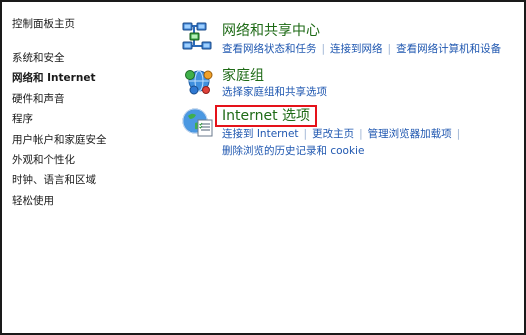 The width and height of the screenshot is (526, 335). Describe the element at coordinates (92, 78) in the screenshot. I see `nav-item-network-internet: 网络和 Internet` at that location.